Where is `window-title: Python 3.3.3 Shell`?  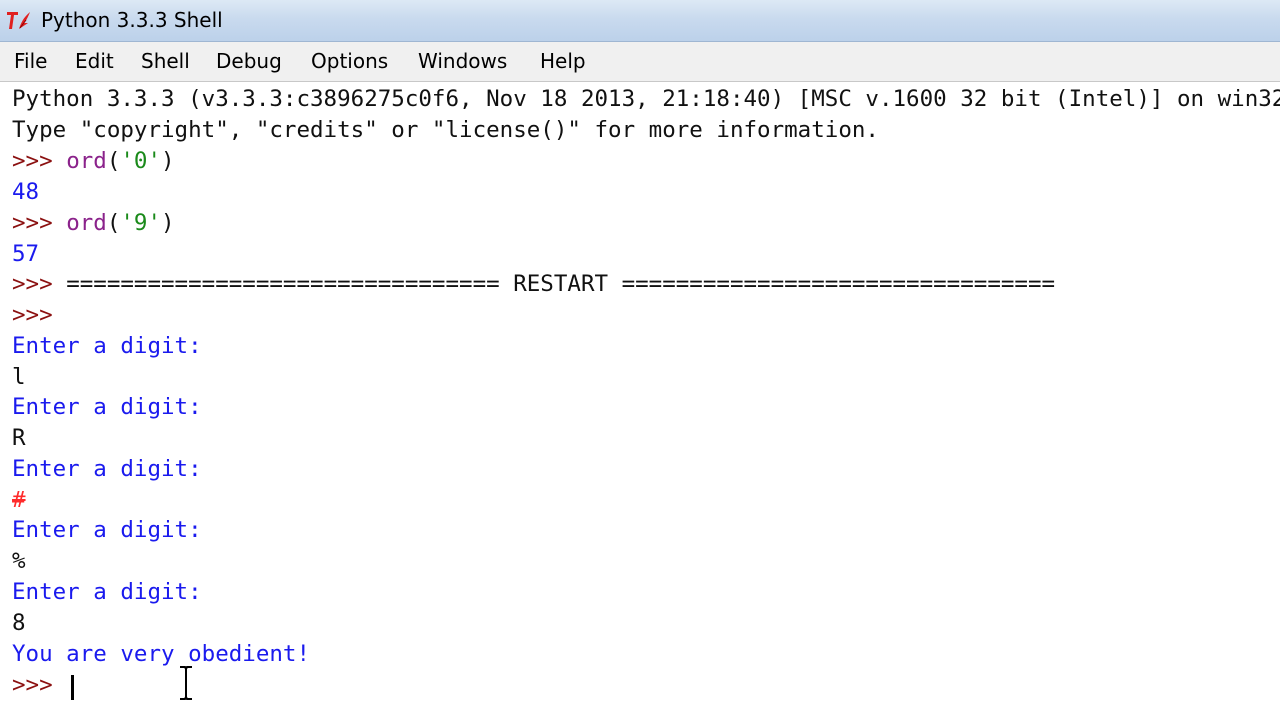 window-title: Python 3.3.3 Shell is located at coordinates (132, 20).